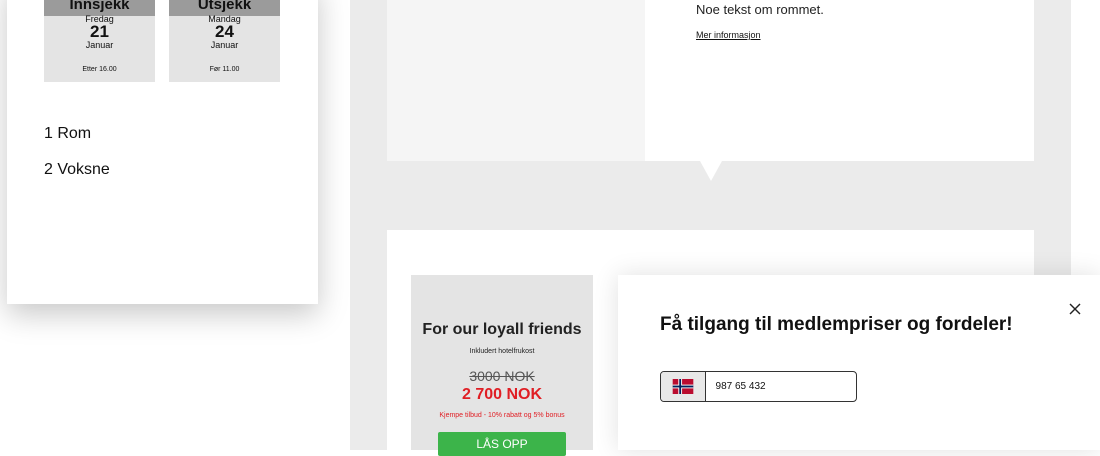  I want to click on card-pointer, so click(711, 171).